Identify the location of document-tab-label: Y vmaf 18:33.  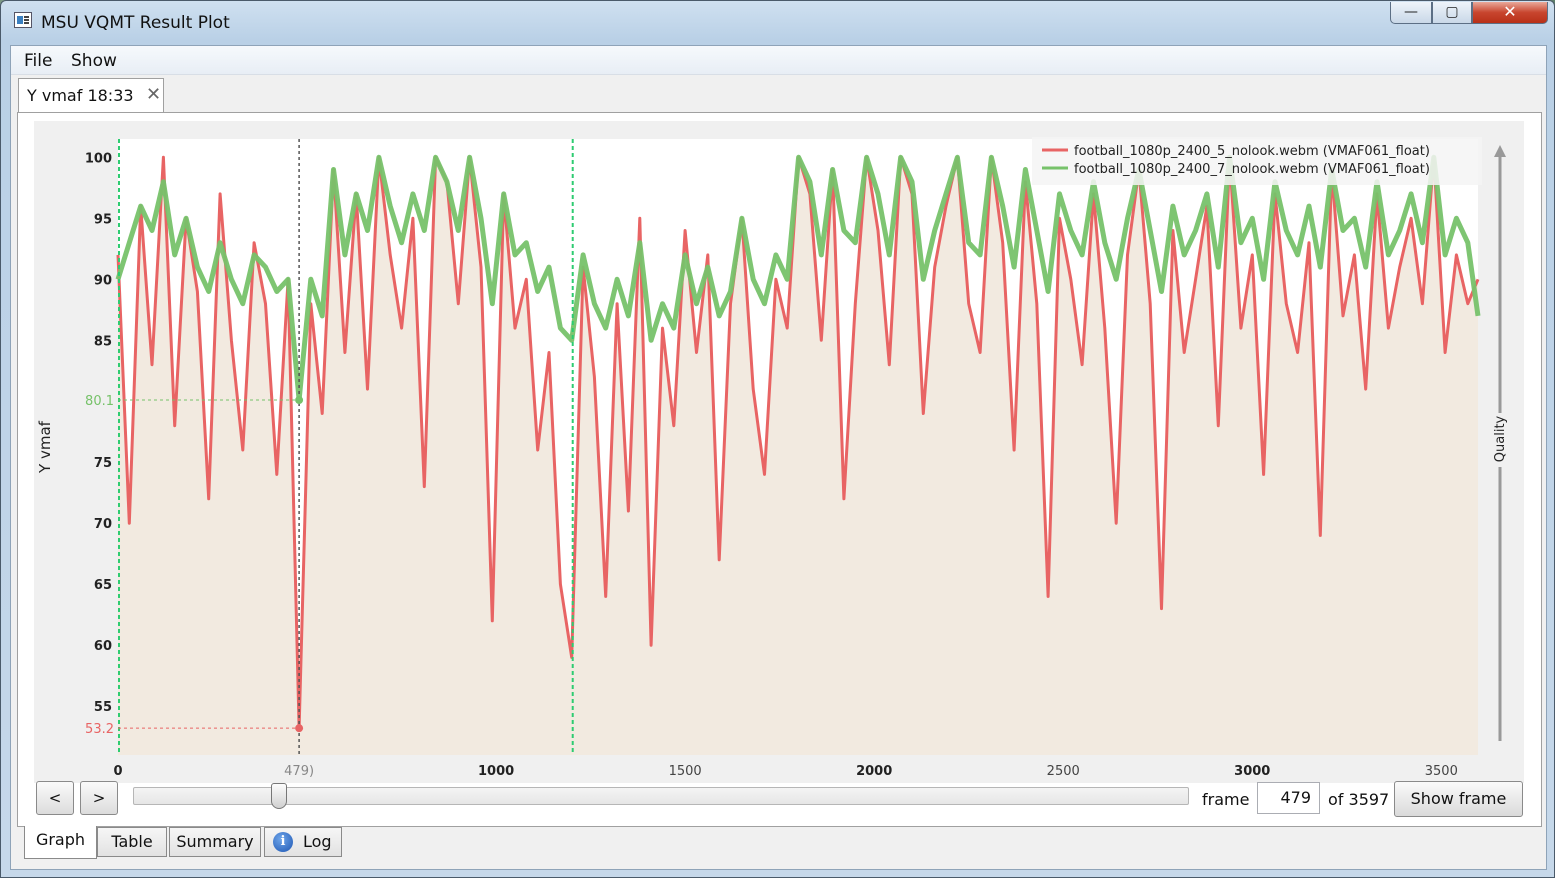
(80, 95).